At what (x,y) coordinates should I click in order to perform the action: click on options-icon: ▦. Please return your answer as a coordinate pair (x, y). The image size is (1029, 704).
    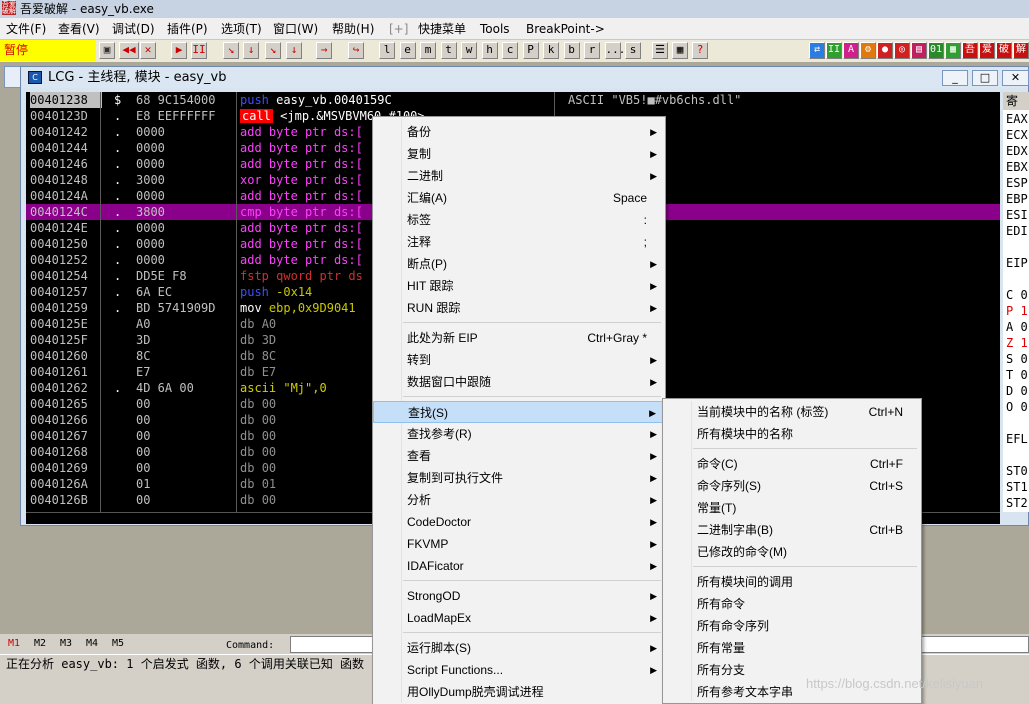
    Looking at the image, I should click on (680, 50).